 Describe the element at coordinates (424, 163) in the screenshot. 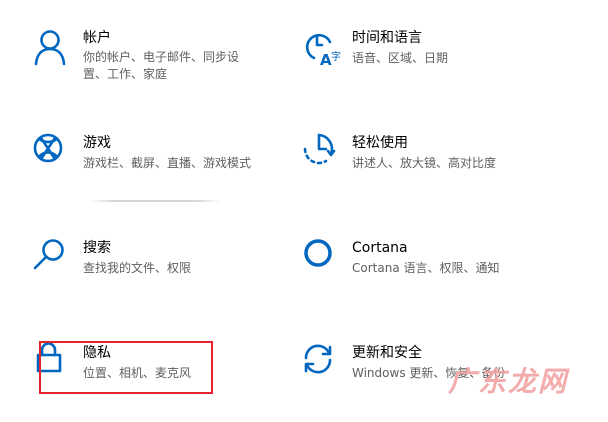

I see `tile-desc: 讲述人、放大镜、高对比度` at that location.